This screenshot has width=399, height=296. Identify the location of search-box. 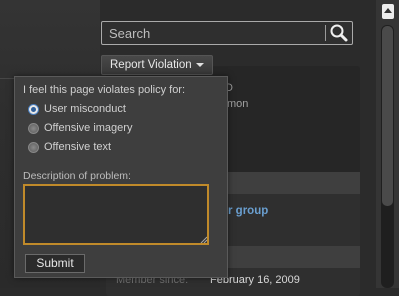
(227, 33).